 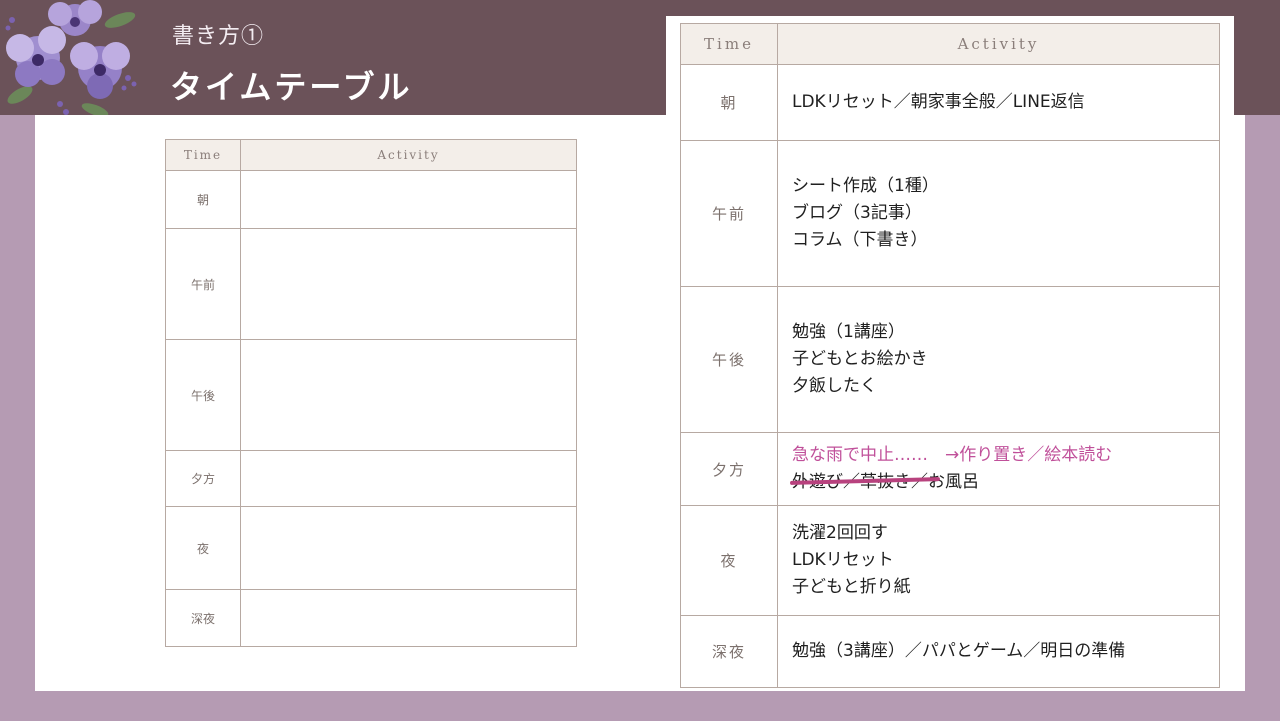 I want to click on activity-line: 子どもと折り紙, so click(x=851, y=587).